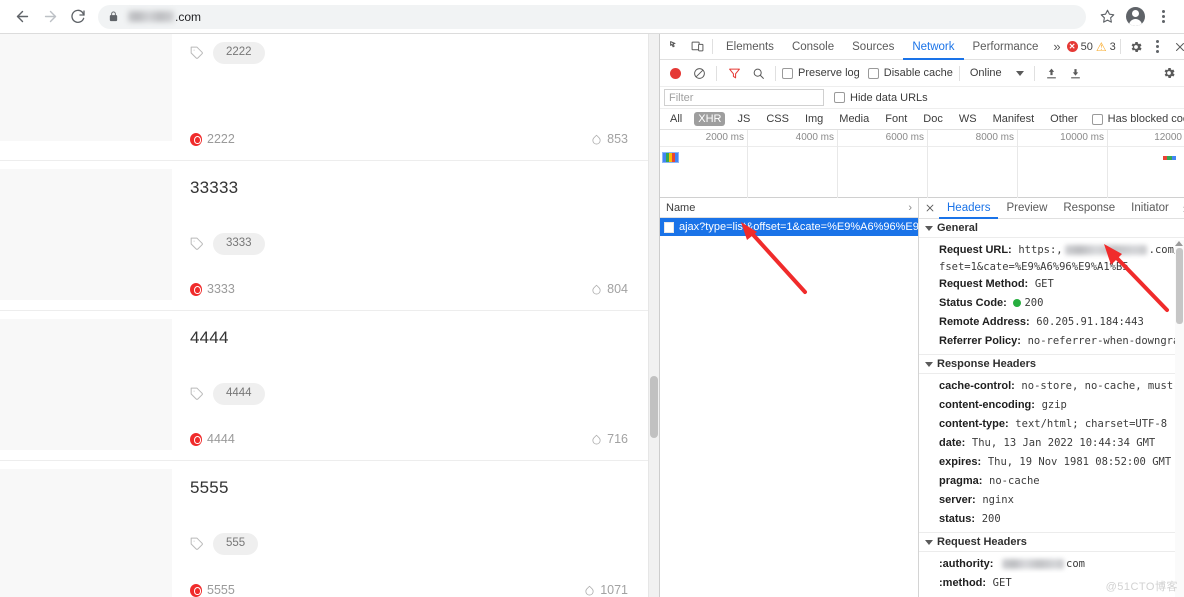 This screenshot has height=597, width=1184. Describe the element at coordinates (930, 208) in the screenshot. I see `close-detail-button` at that location.